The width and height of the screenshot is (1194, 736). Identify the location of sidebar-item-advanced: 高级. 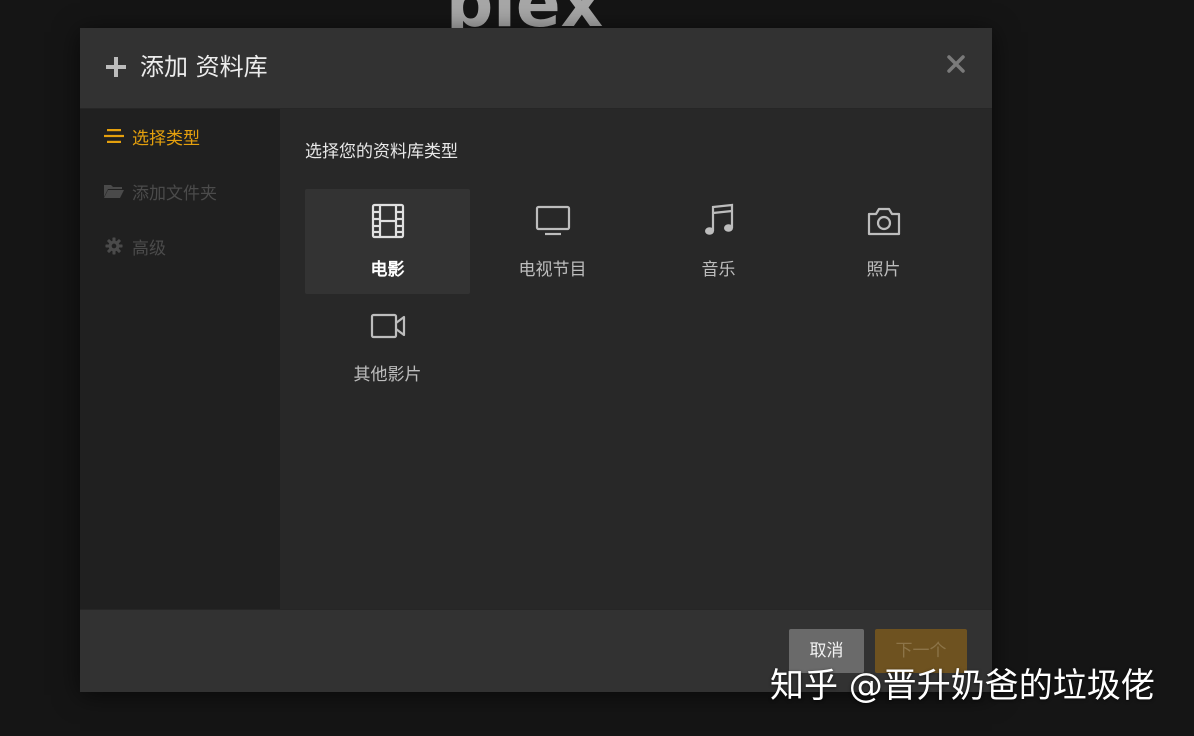
(135, 246).